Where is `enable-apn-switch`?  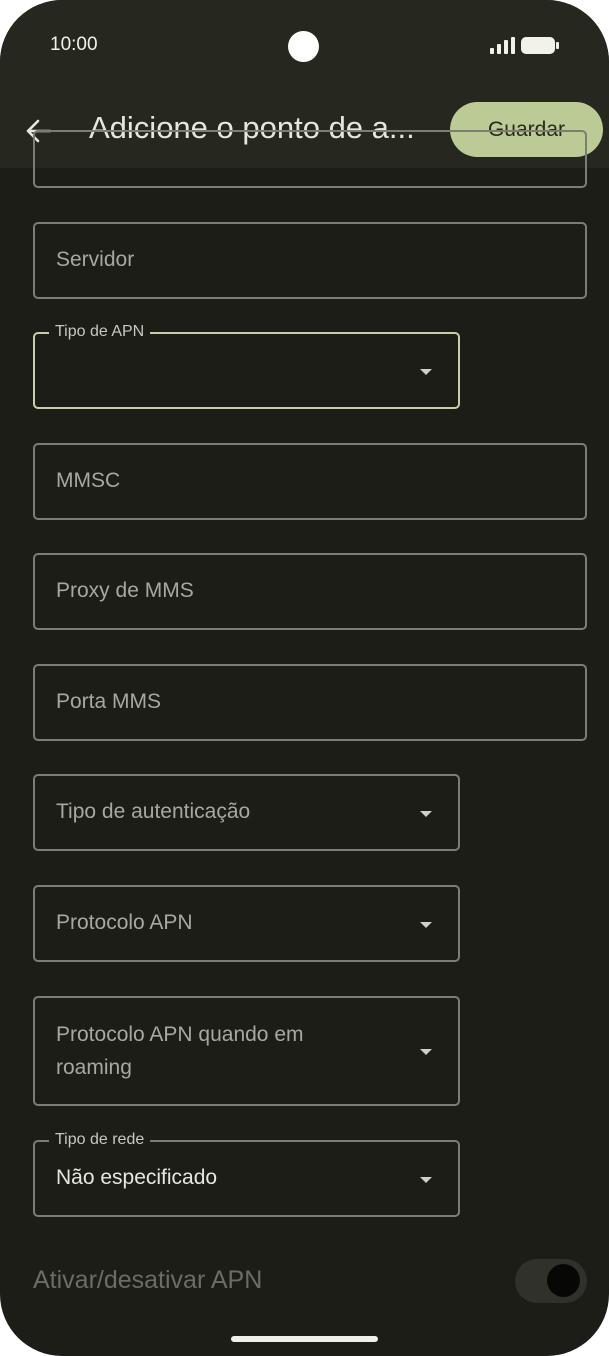
enable-apn-switch is located at coordinates (551, 1281).